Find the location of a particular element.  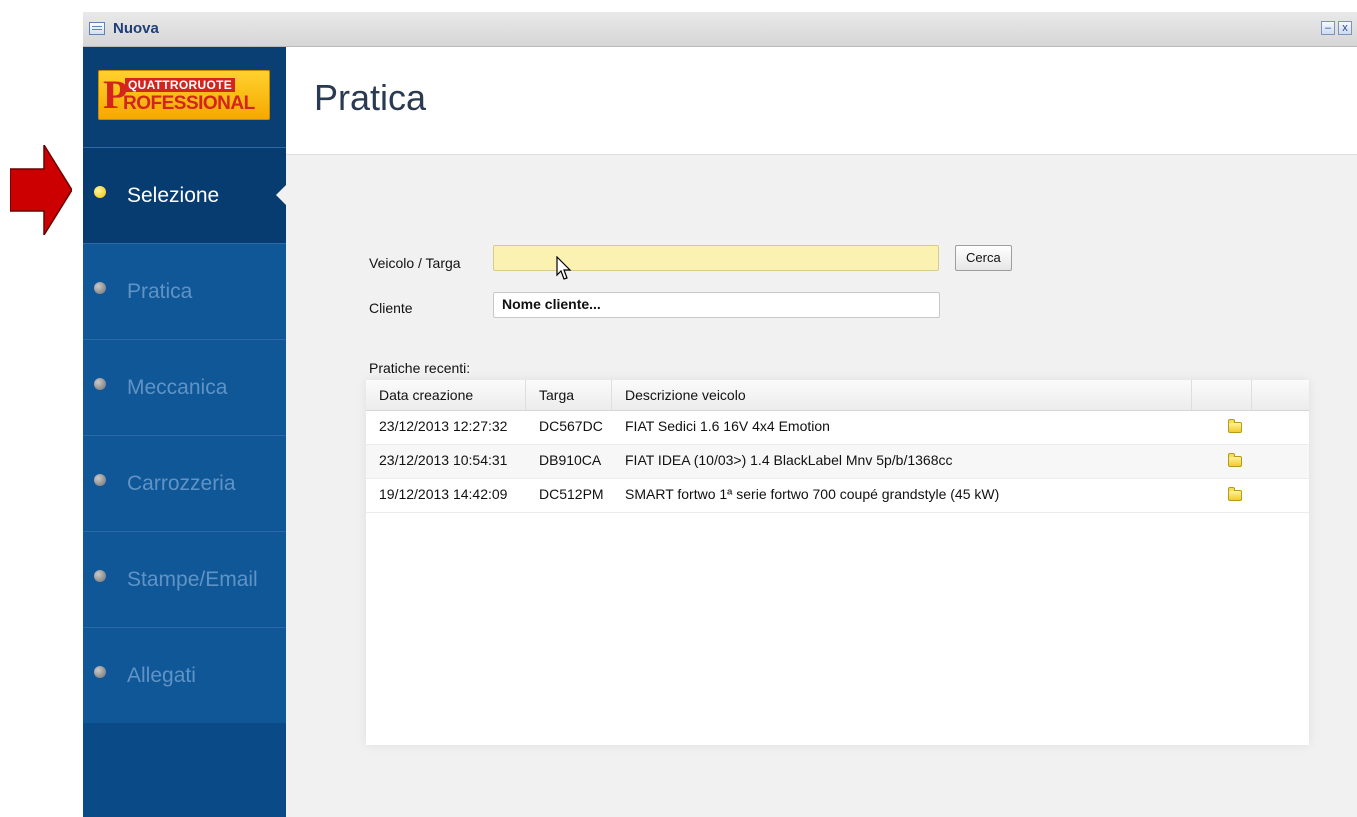

close-button: x is located at coordinates (1345, 28).